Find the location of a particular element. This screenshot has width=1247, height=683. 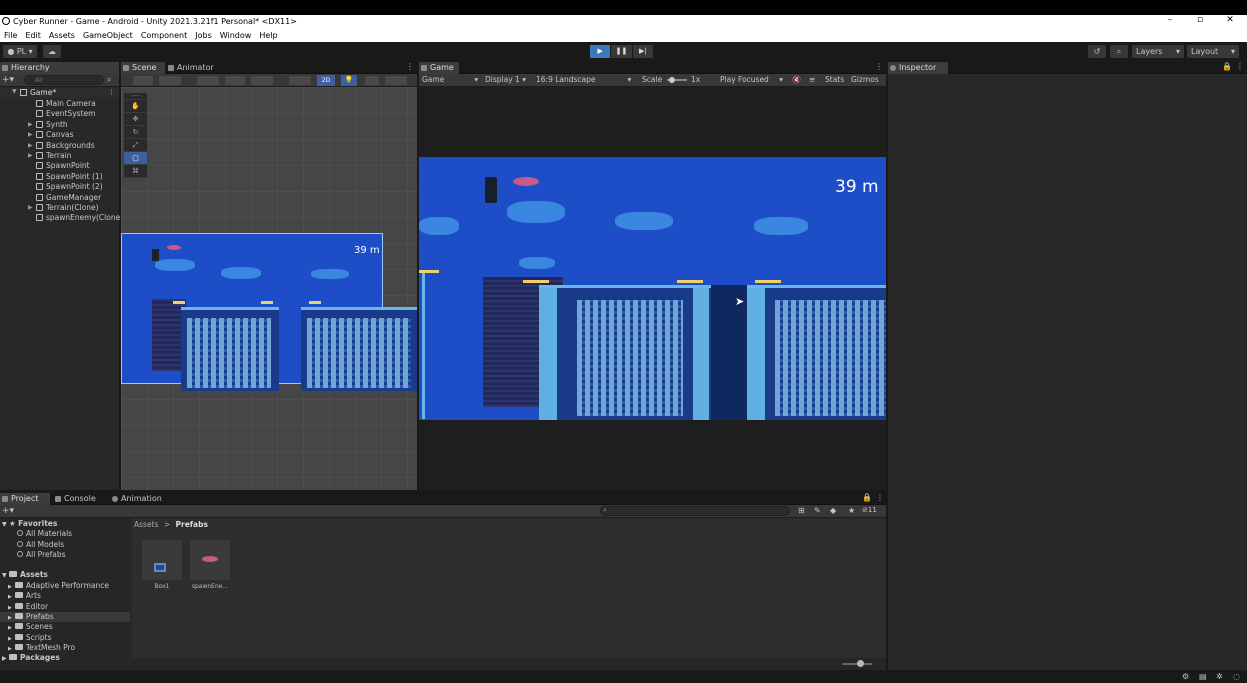

menu-component: Component is located at coordinates (164, 36).